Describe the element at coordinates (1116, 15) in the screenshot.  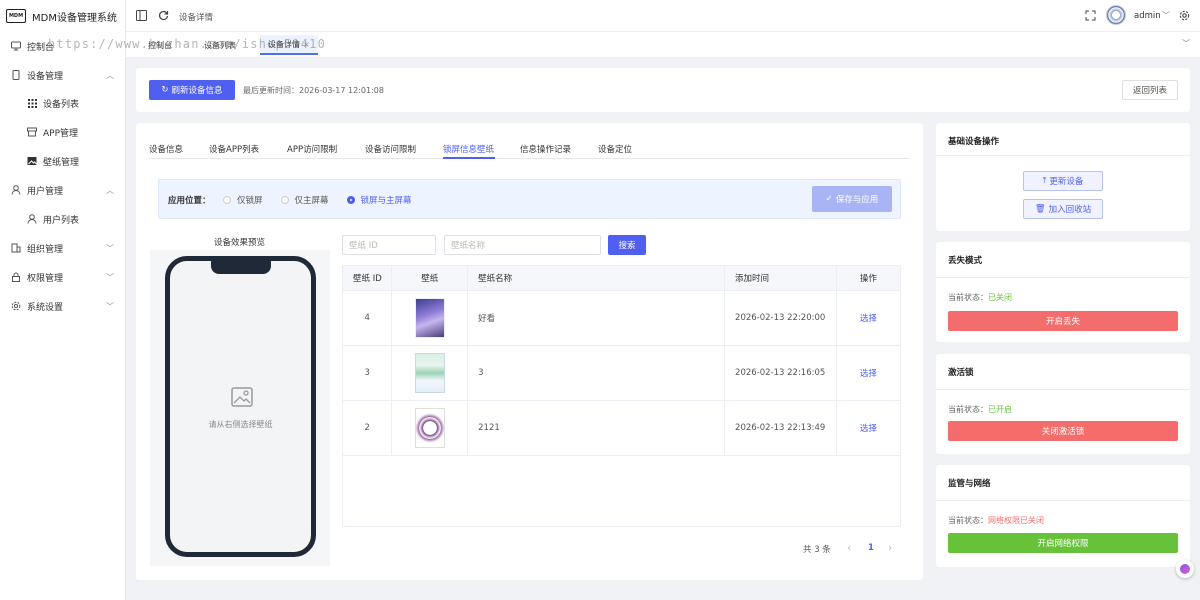
I see `avatar` at that location.